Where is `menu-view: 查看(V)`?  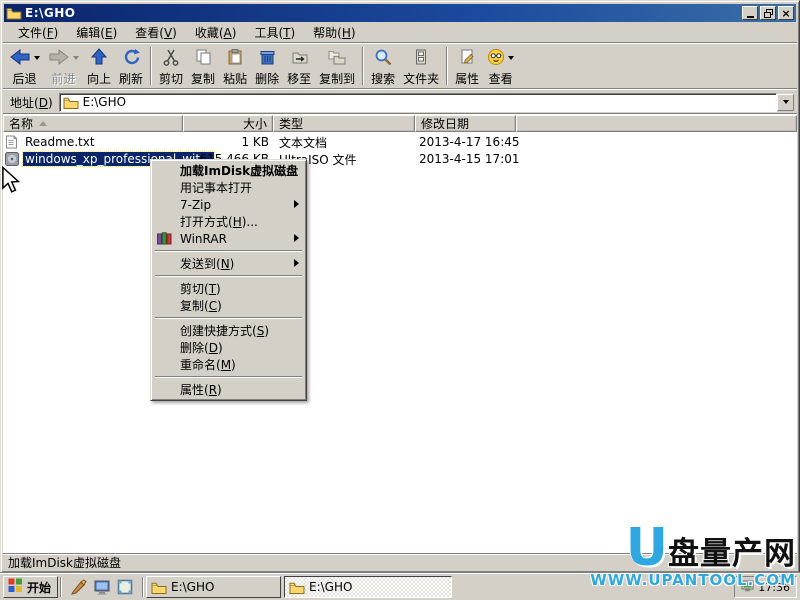 menu-view: 查看(V) is located at coordinates (156, 32).